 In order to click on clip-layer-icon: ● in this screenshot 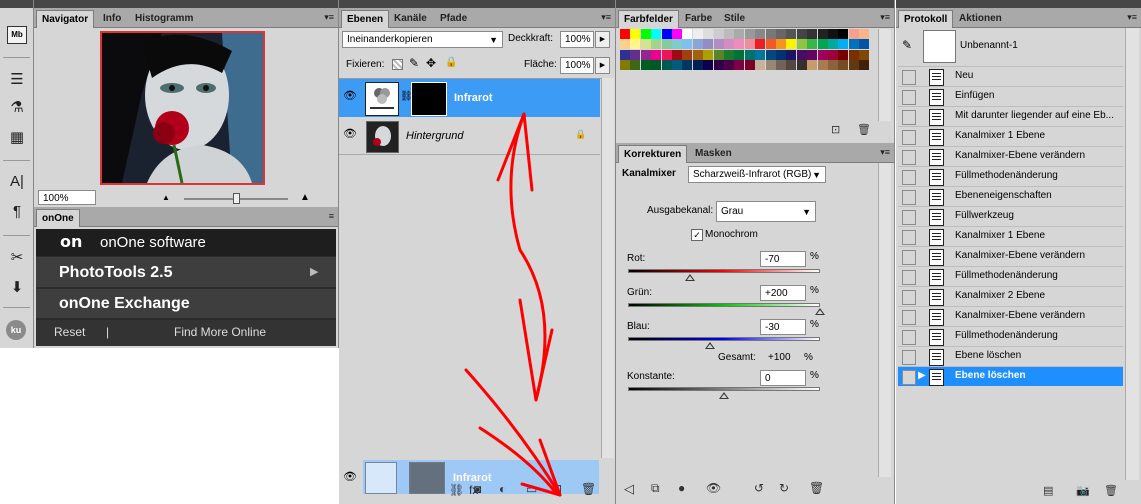, I will do `click(681, 488)`.